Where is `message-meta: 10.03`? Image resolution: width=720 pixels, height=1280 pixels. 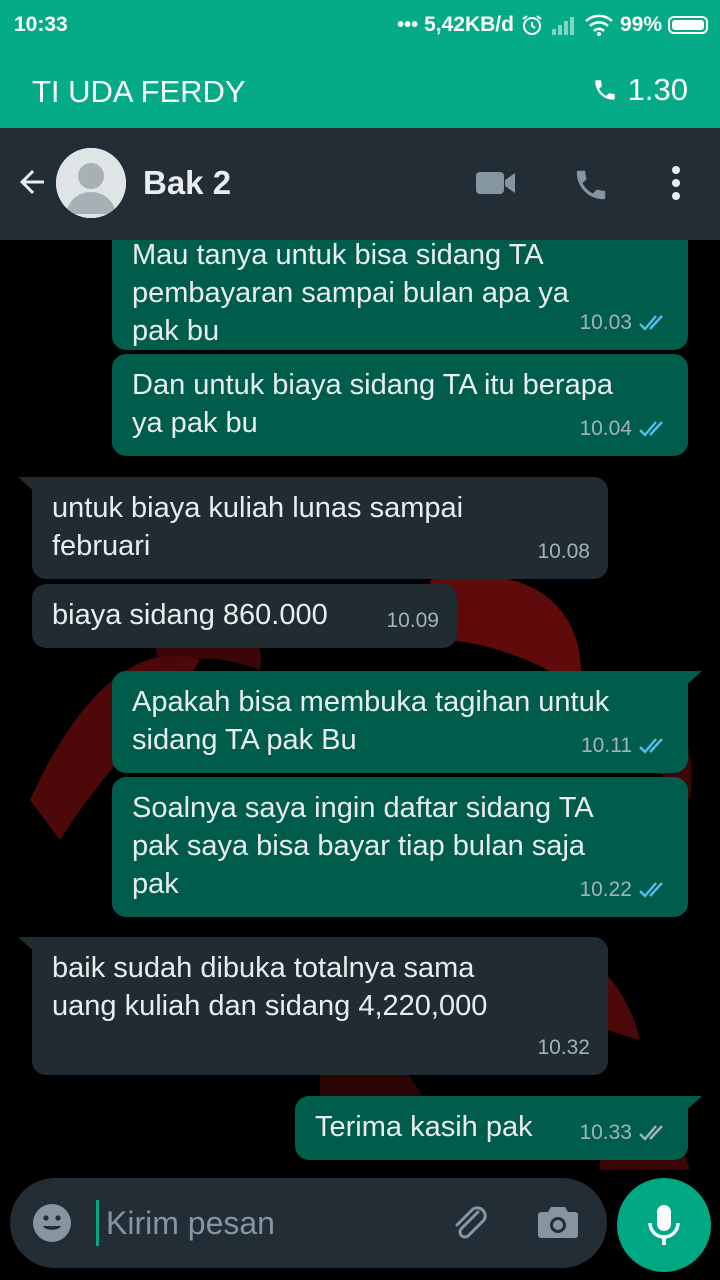 message-meta: 10.03 is located at coordinates (624, 323).